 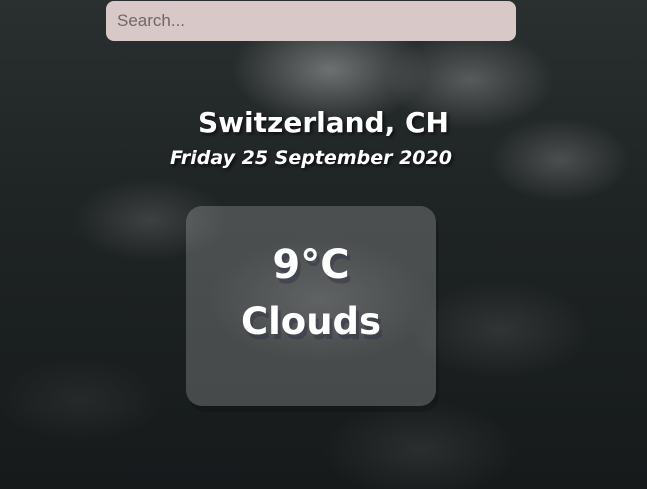 What do you see at coordinates (311, 321) in the screenshot?
I see `weather-condition: Clouds` at bounding box center [311, 321].